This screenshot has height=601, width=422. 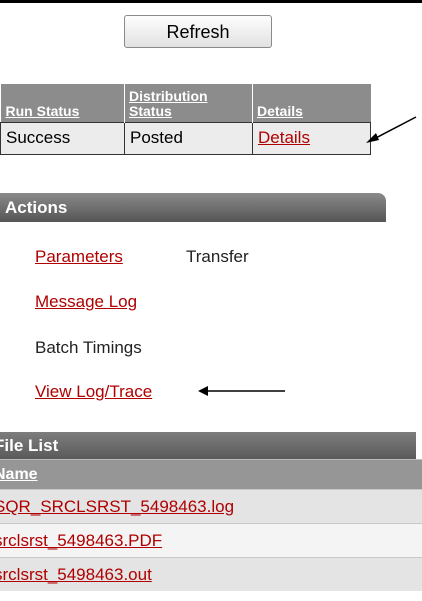 I want to click on file-row: SQR_SRCLSRST_5498463.log, so click(x=211, y=506).